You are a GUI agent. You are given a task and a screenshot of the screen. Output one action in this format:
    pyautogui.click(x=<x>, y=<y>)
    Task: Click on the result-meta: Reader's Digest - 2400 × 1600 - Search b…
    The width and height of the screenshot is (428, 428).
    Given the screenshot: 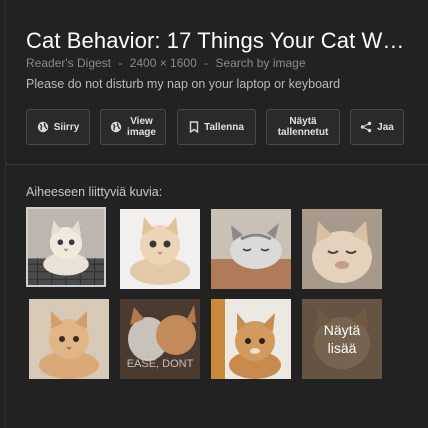 What is the action you would take?
    pyautogui.click(x=166, y=63)
    